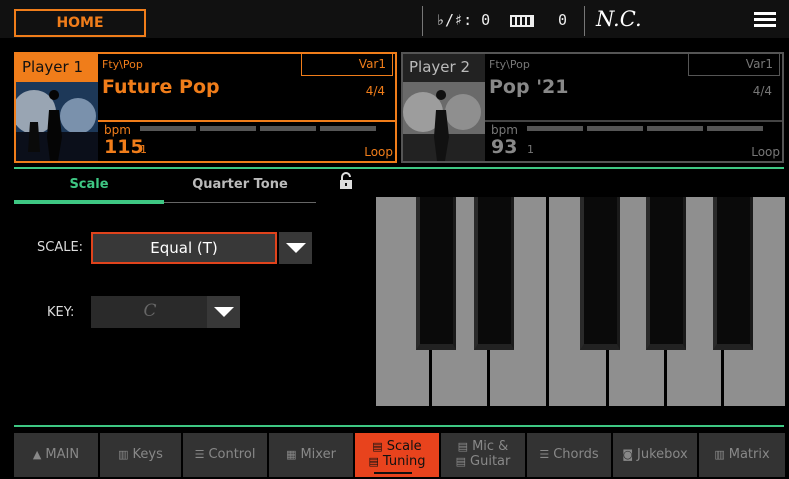  I want to click on nav-chords: ☰ Chords, so click(569, 455).